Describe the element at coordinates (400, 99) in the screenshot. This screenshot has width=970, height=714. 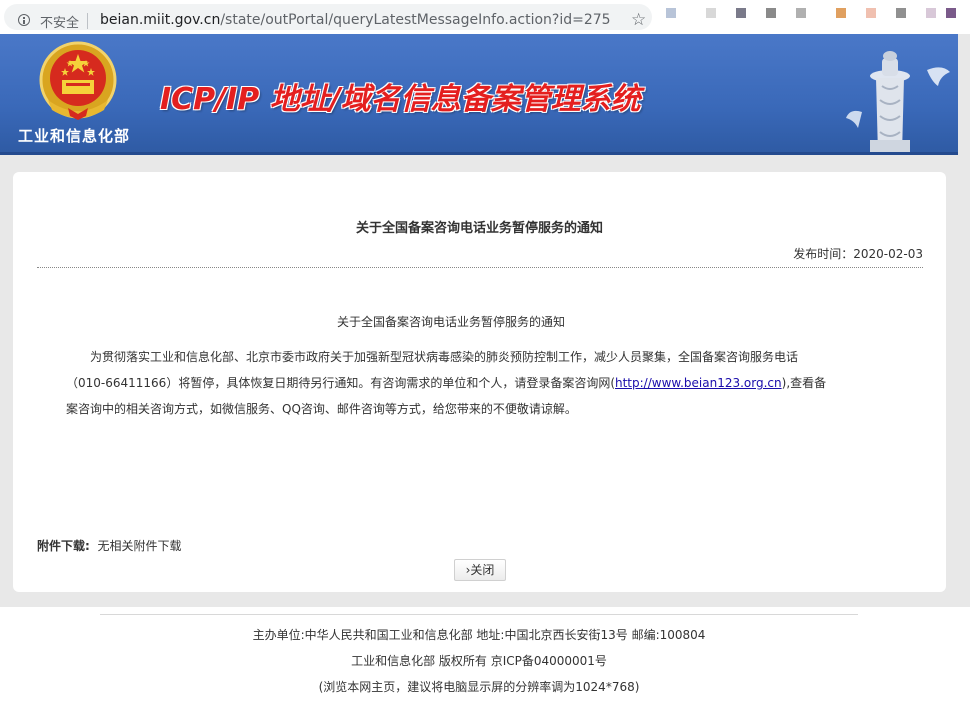
I see `system-title: ICP/IP 地址/域名信息备案管理系统` at that location.